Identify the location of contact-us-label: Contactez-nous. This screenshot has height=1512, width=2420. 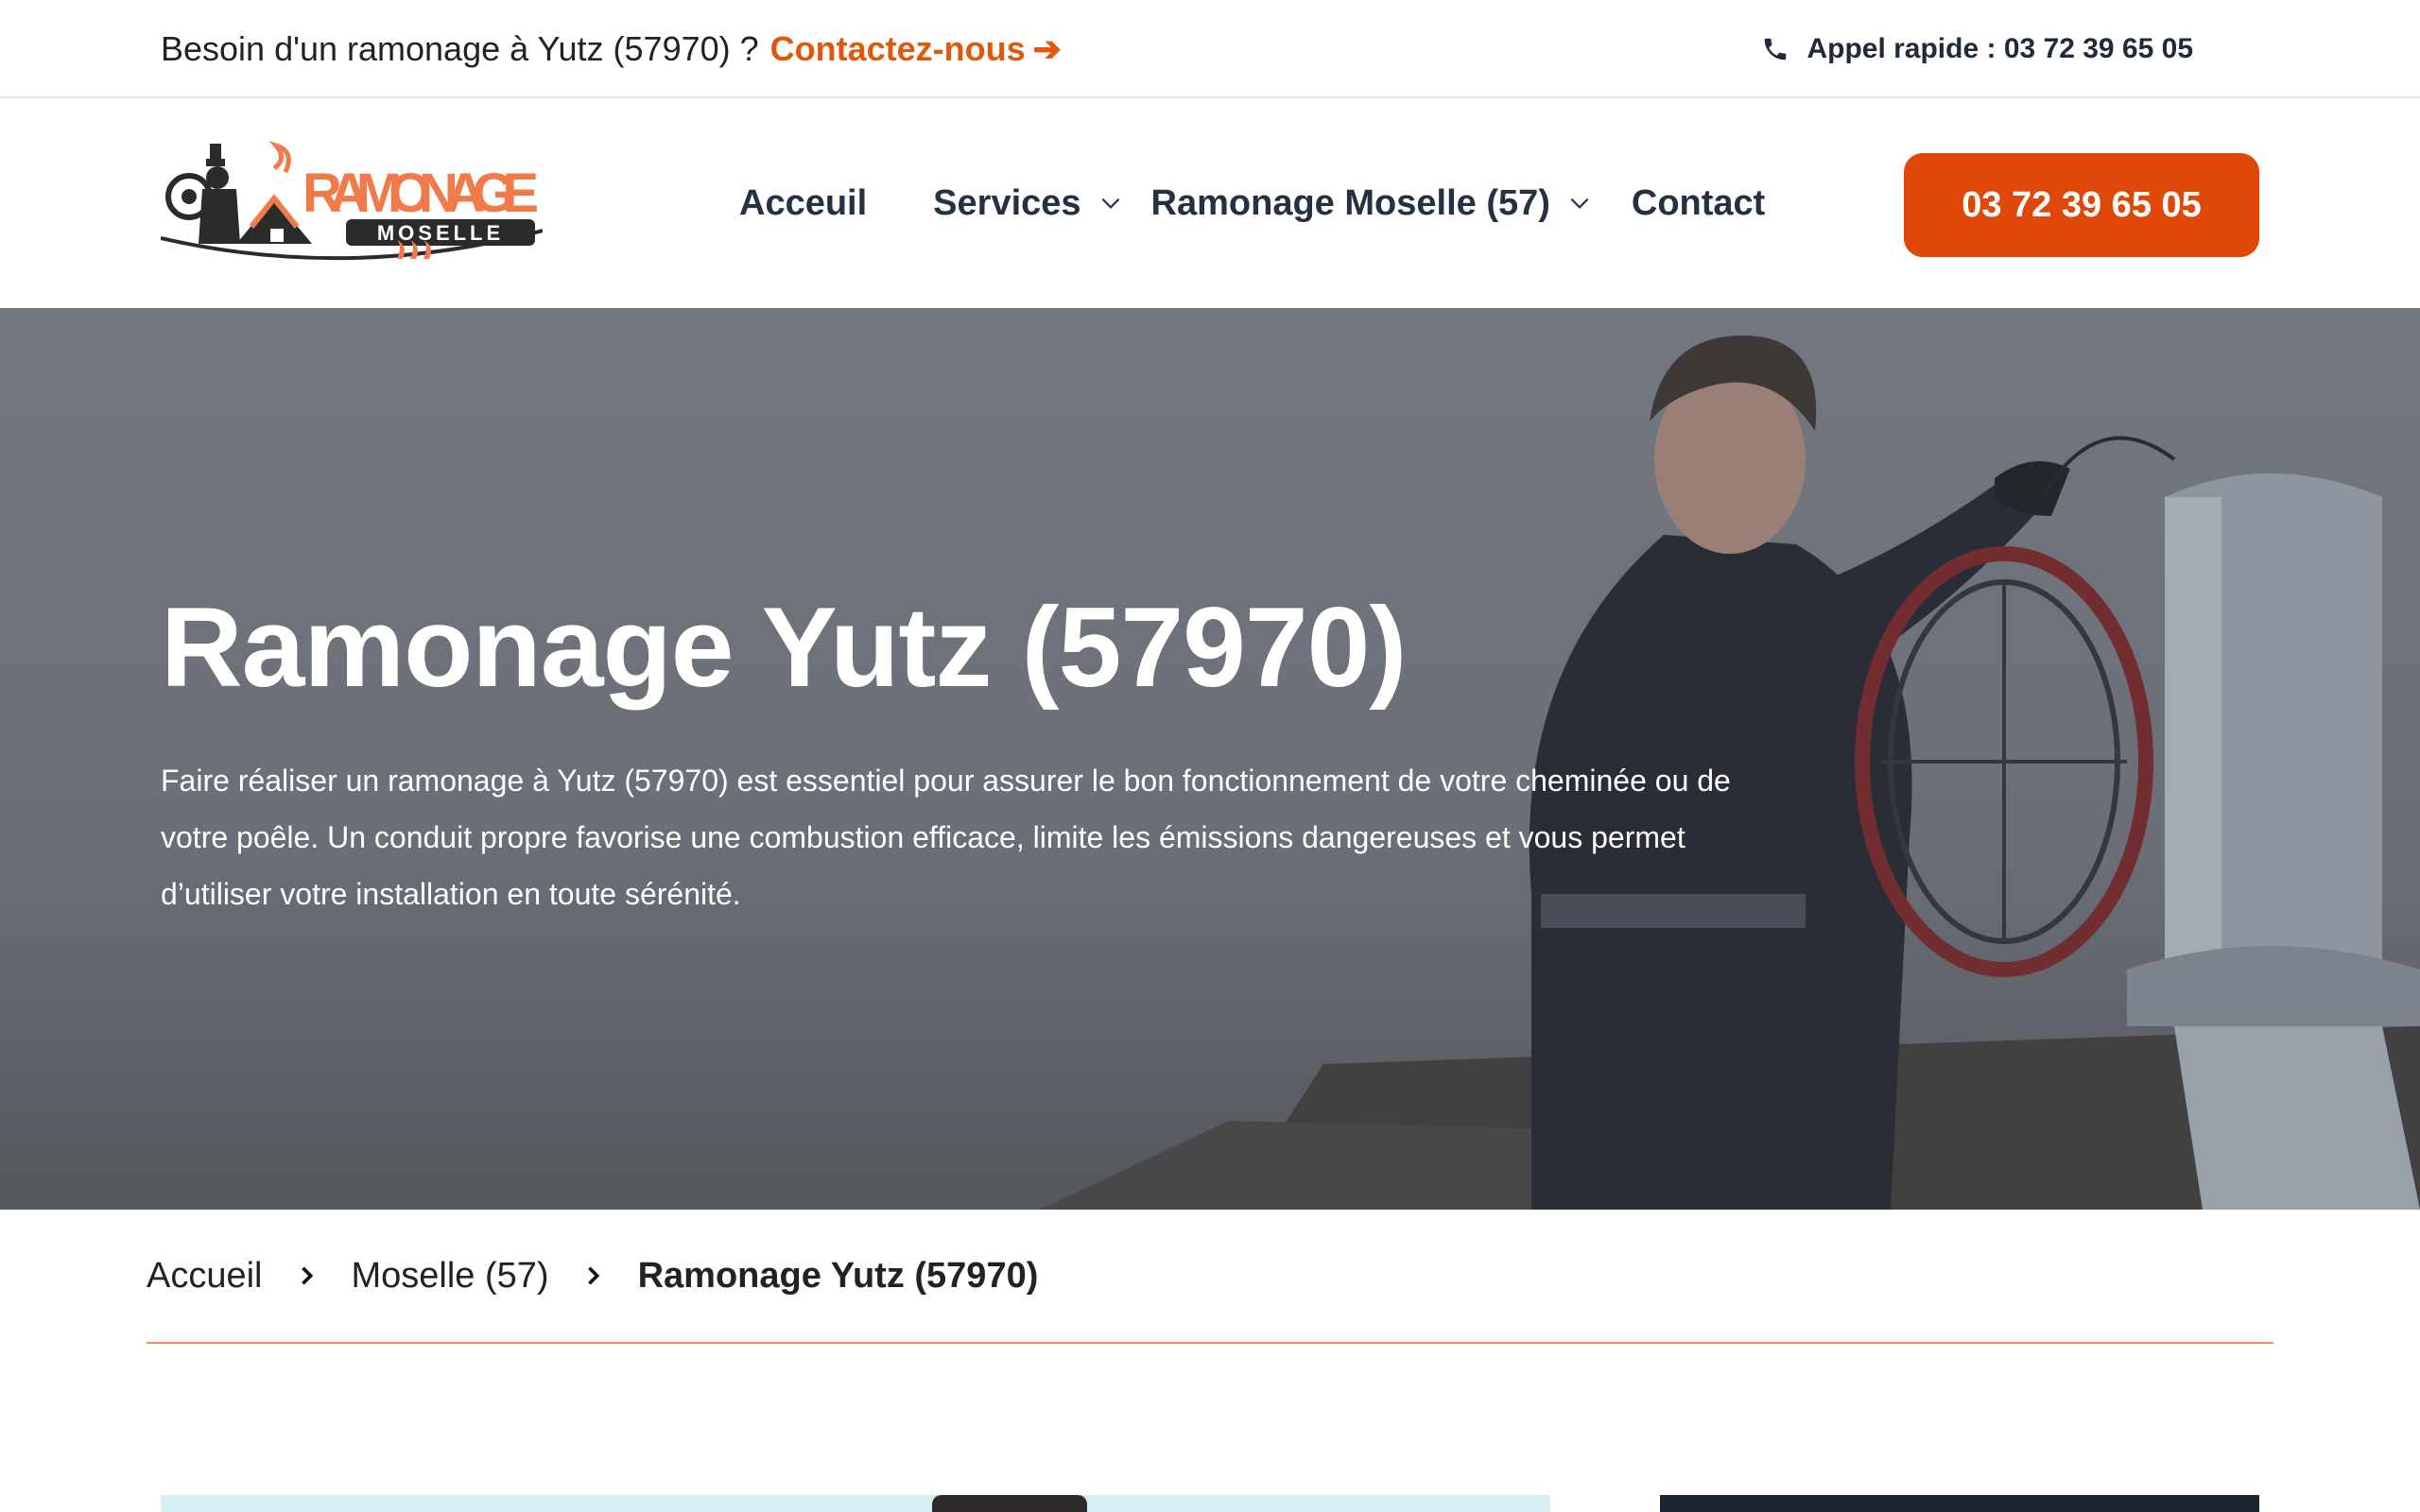
(897, 48).